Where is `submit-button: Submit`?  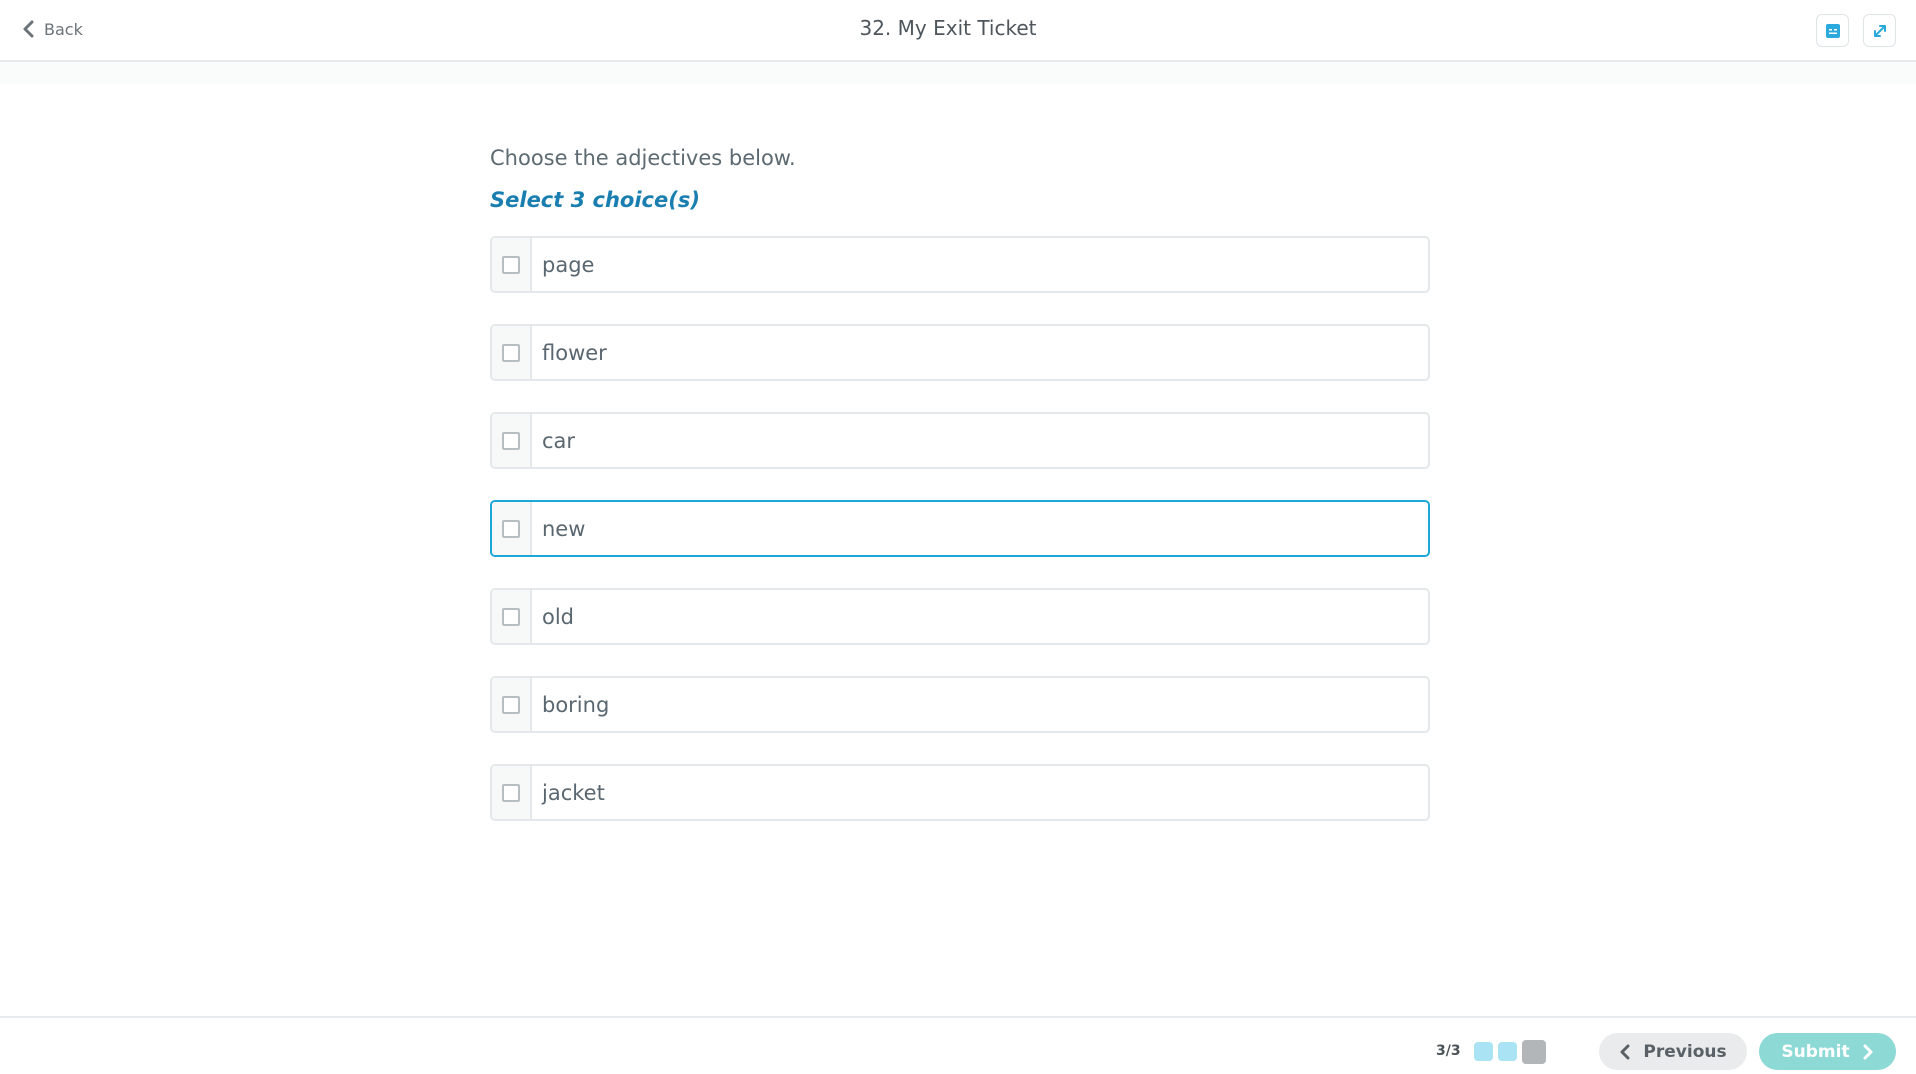 submit-button: Submit is located at coordinates (1827, 1051).